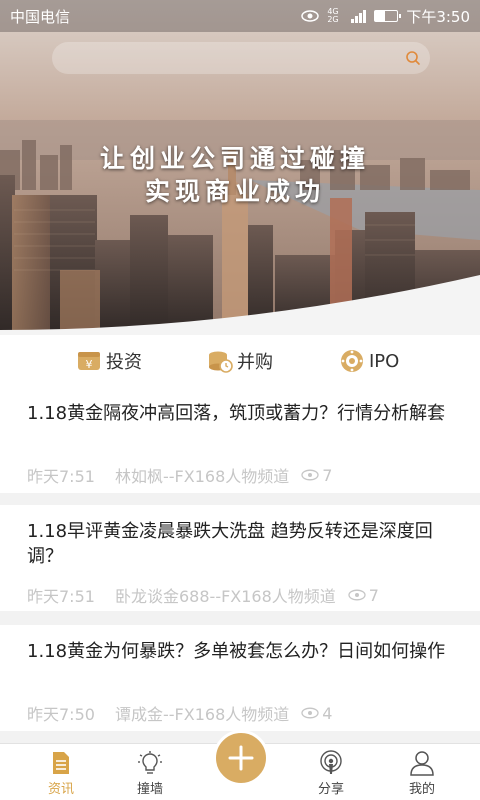 This screenshot has height=800, width=480. I want to click on invest-icon: ¥, so click(89, 361).